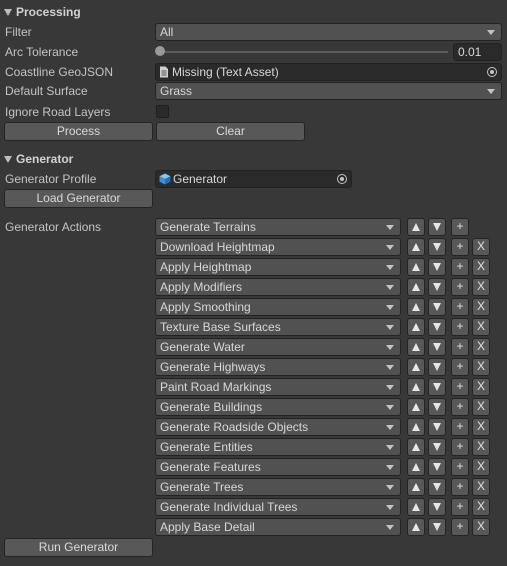 This screenshot has width=507, height=566. Describe the element at coordinates (78, 547) in the screenshot. I see `run-generator-button: Run Generator` at that location.